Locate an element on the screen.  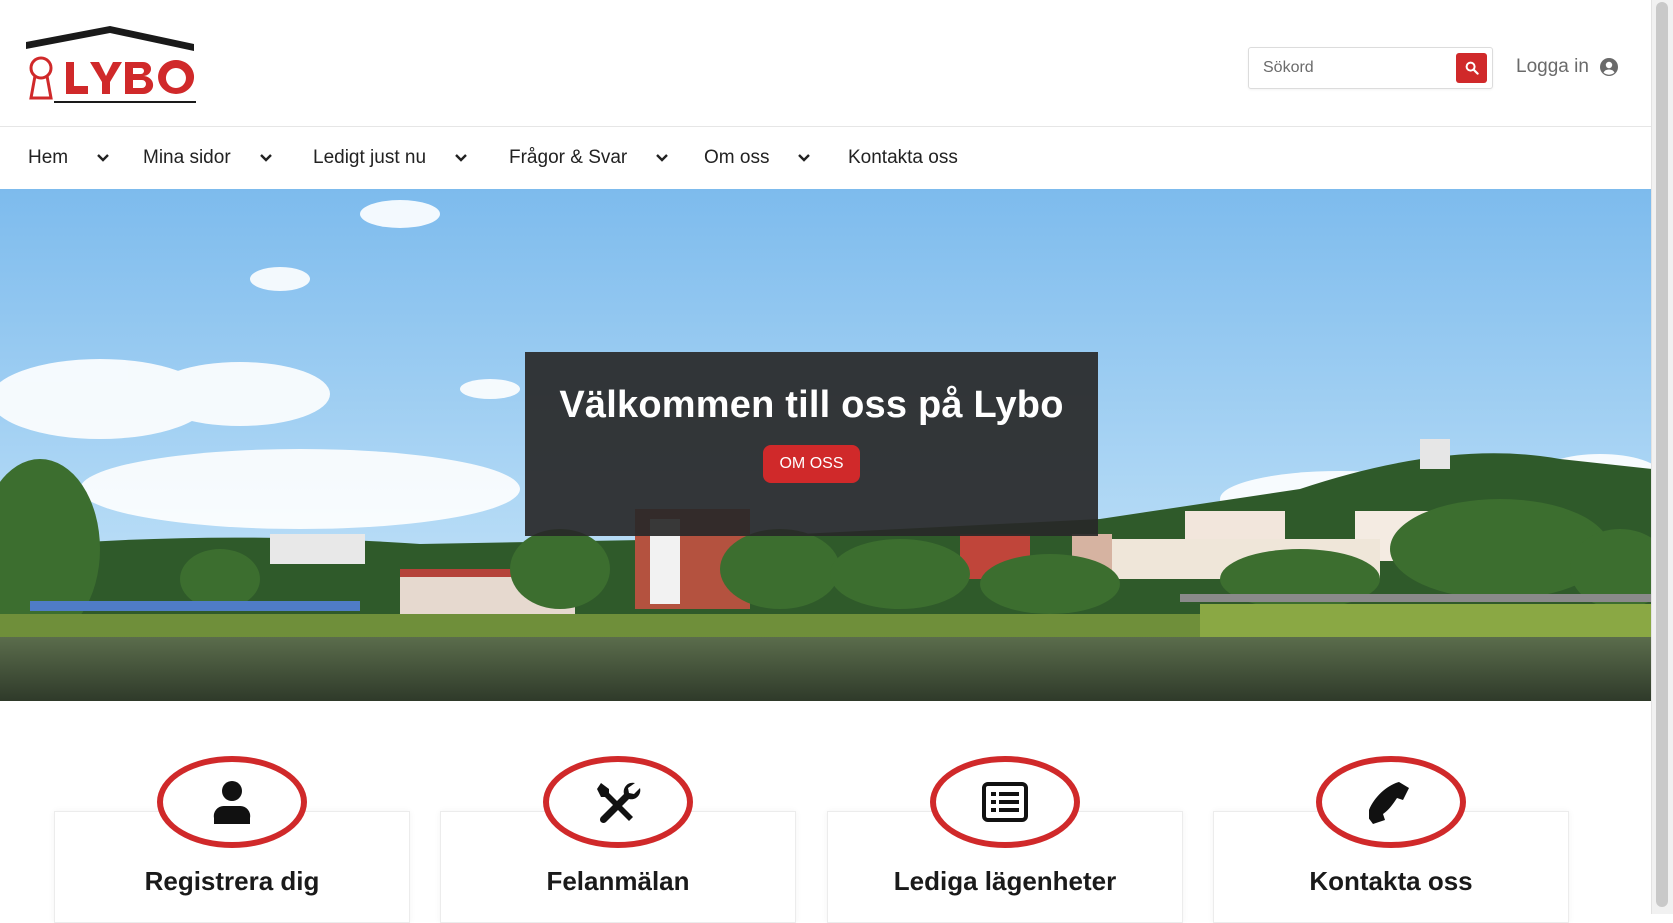
nav-item-om-oss: Om oss is located at coordinates (757, 158).